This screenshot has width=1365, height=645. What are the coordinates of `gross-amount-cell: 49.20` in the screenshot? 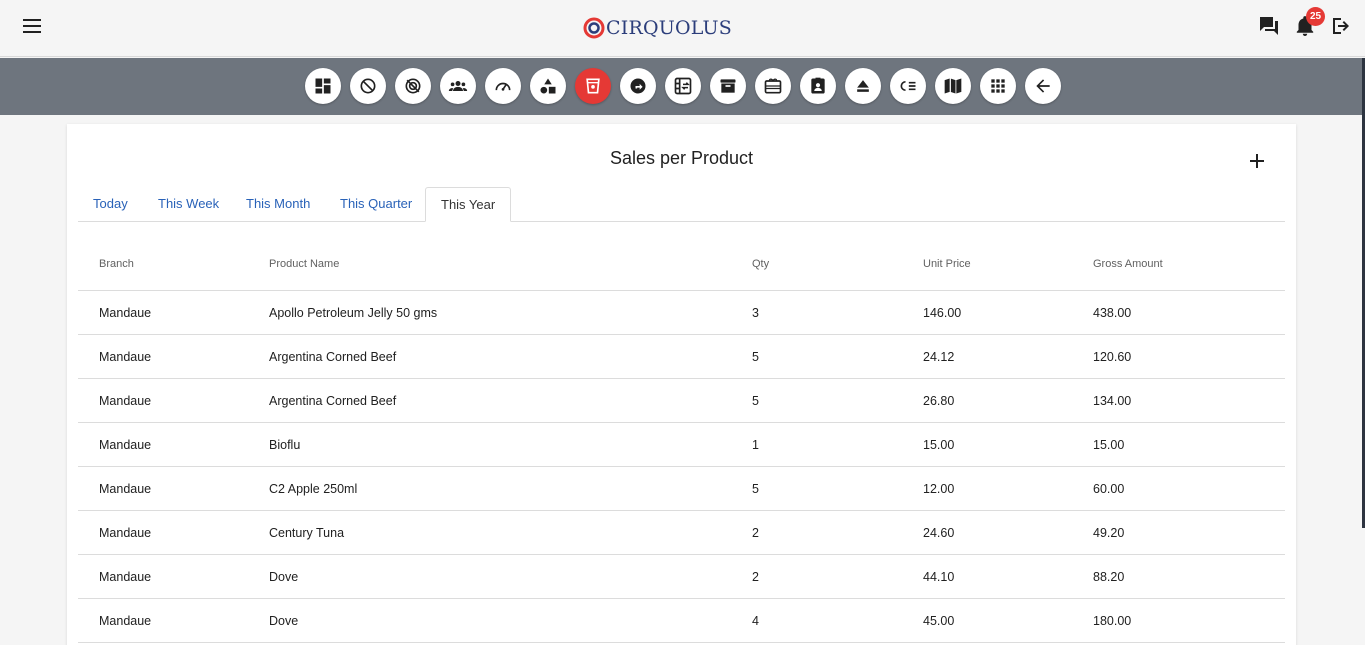 It's located at (1109, 533).